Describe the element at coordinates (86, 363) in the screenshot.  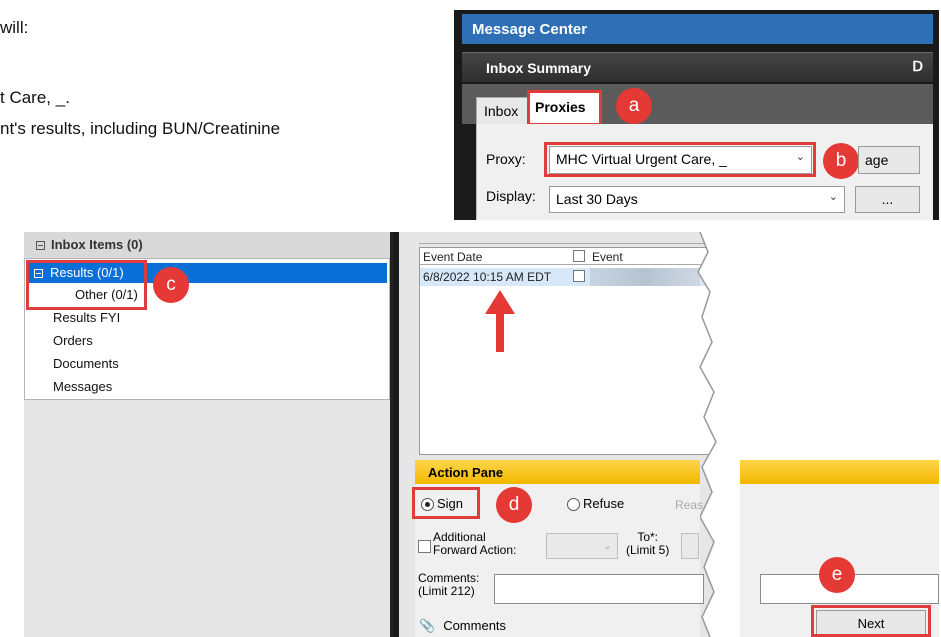
I see `tree-item-documents: Documents` at that location.